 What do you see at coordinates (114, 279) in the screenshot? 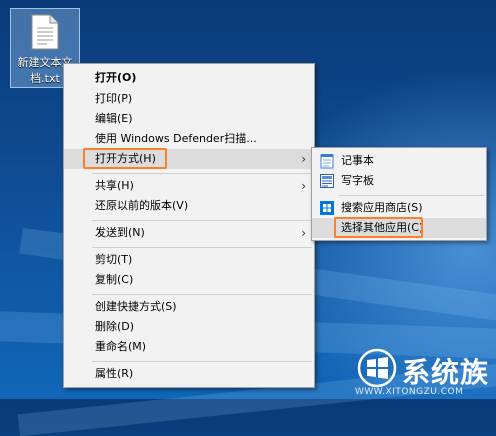
I see `menu-item-label: 复制(C)` at bounding box center [114, 279].